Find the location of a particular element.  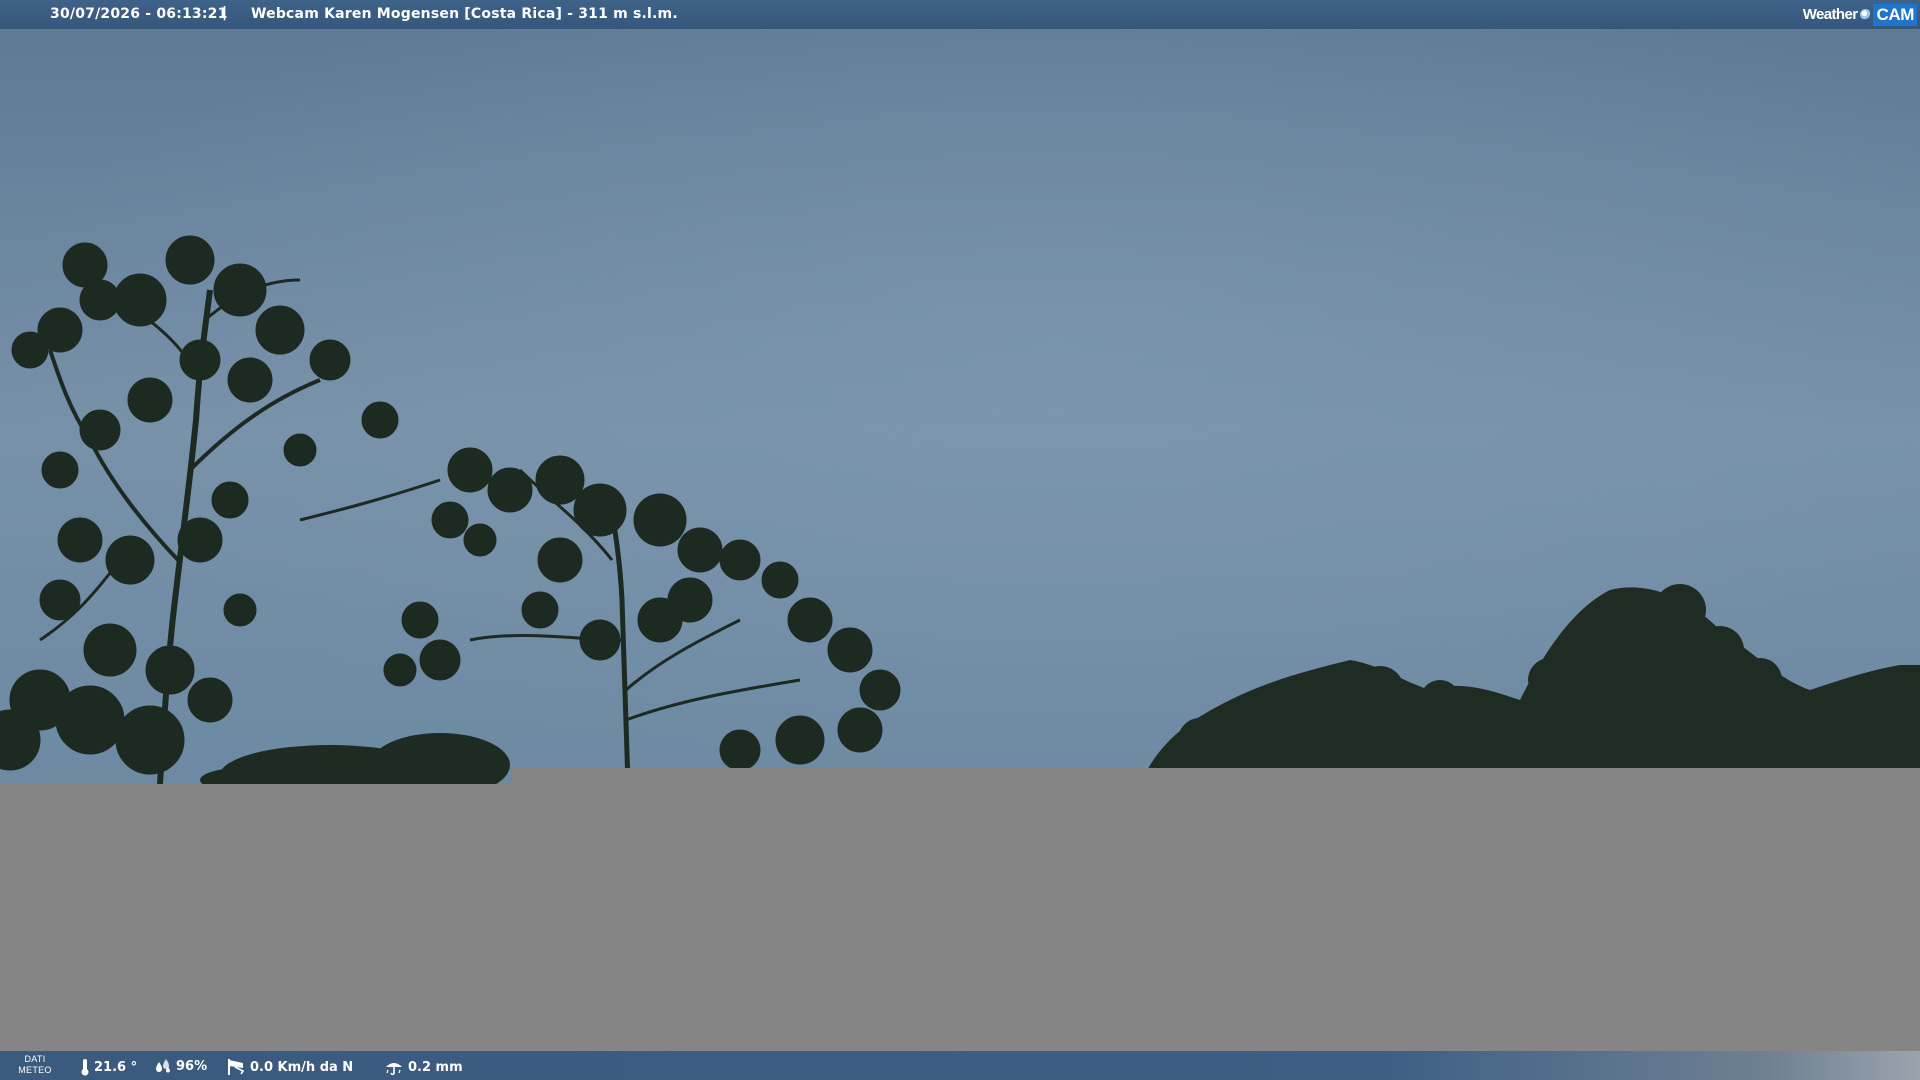

logo-text-cam: CAM is located at coordinates (1895, 14).